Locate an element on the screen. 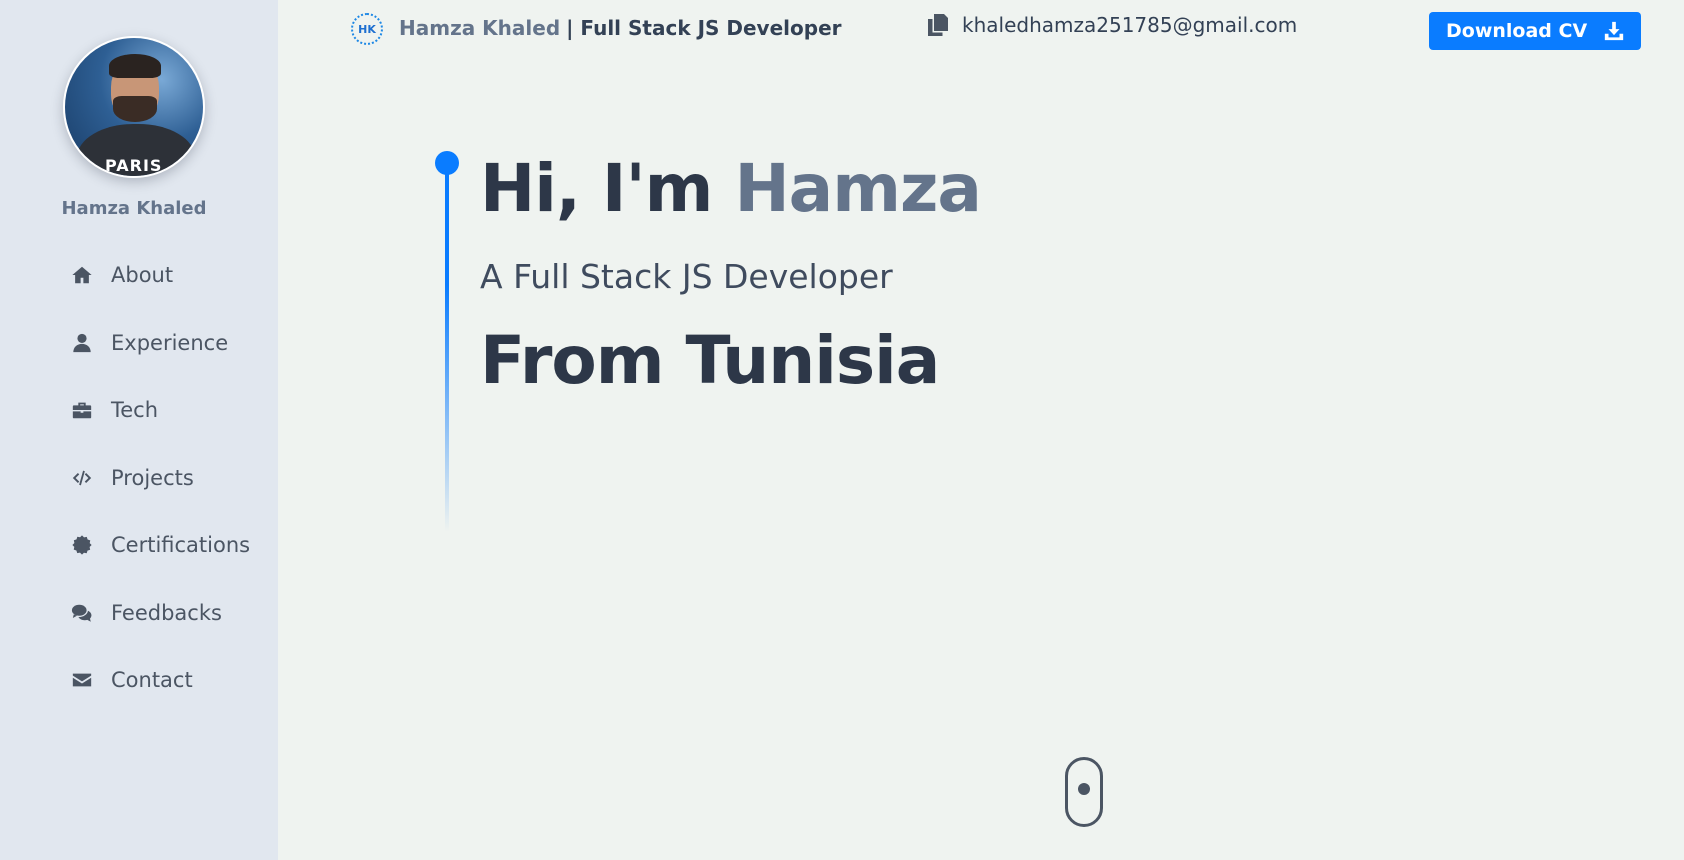 This screenshot has width=1684, height=860. avatar-shirt-text: PARIS is located at coordinates (134, 165).